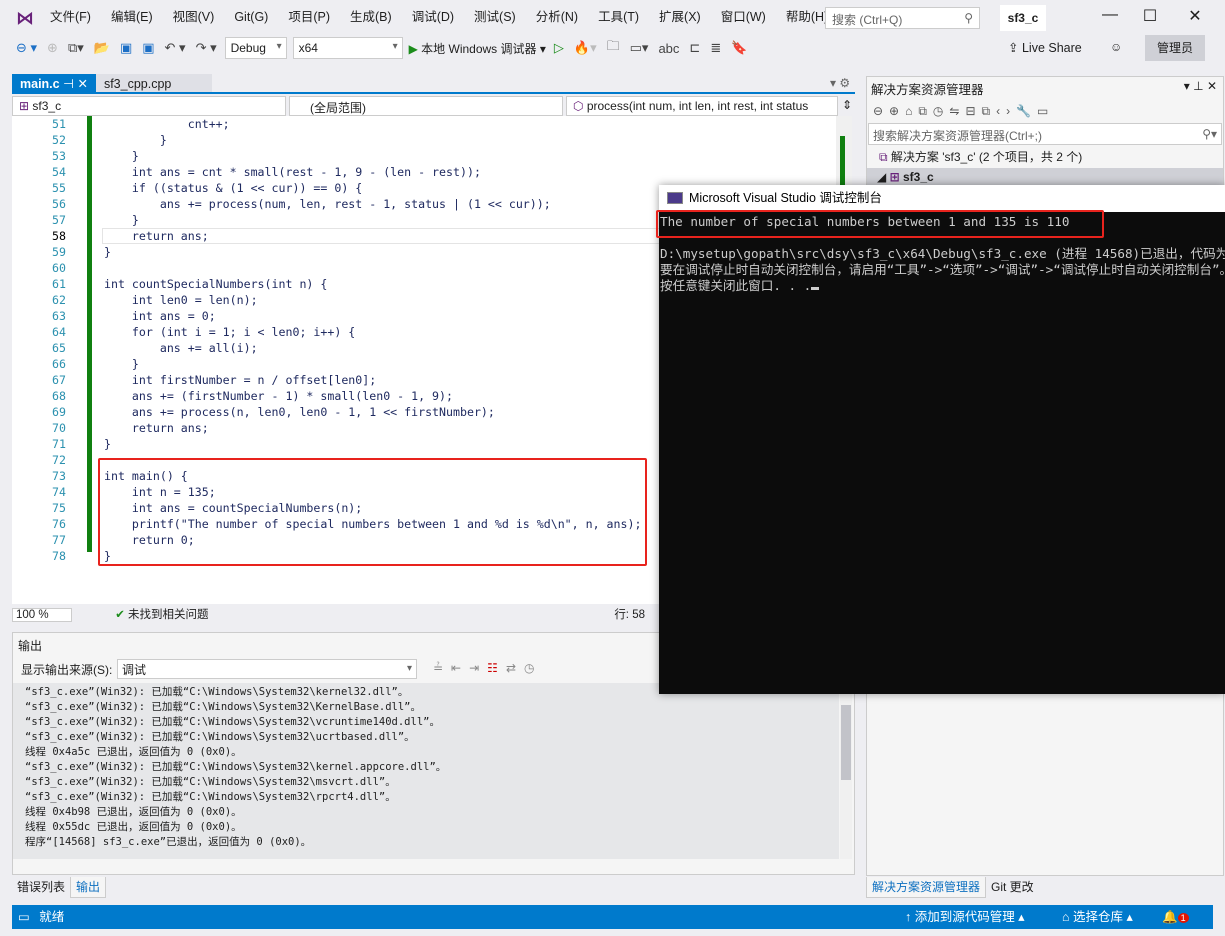 The image size is (1225, 936). What do you see at coordinates (114, 316) in the screenshot?
I see `code-line: 63 int ans = 0;` at bounding box center [114, 316].